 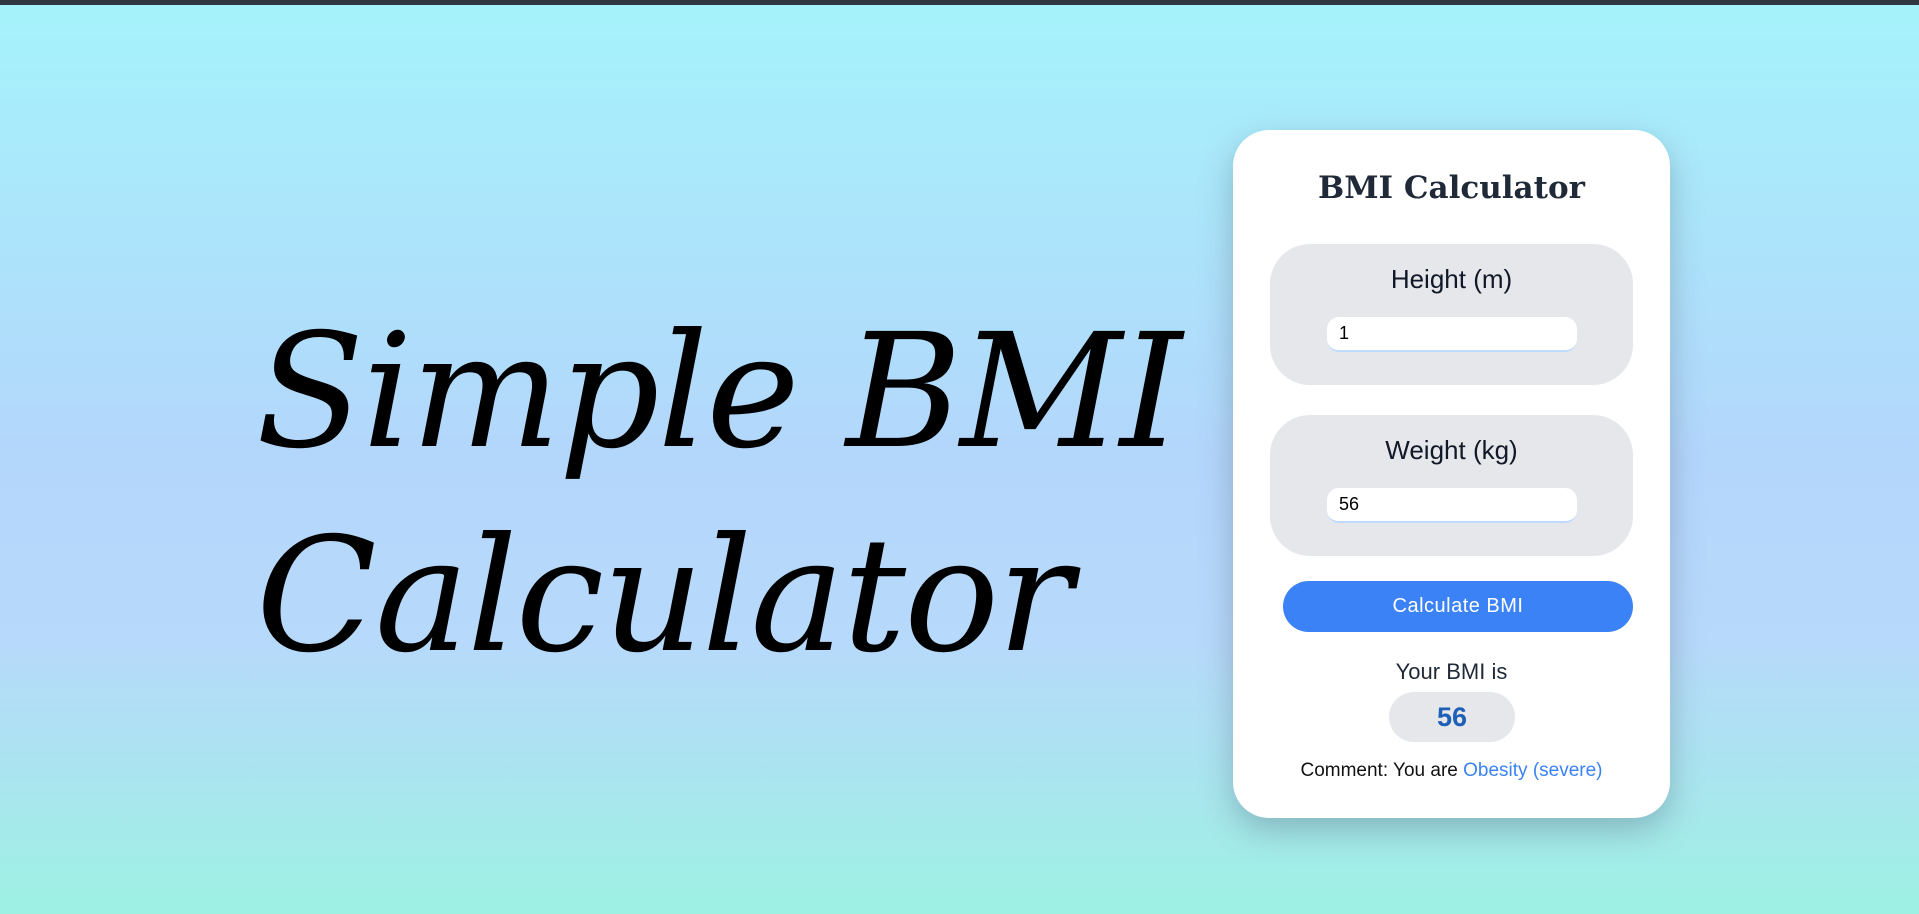 I want to click on height-label: Height (m), so click(x=1451, y=279).